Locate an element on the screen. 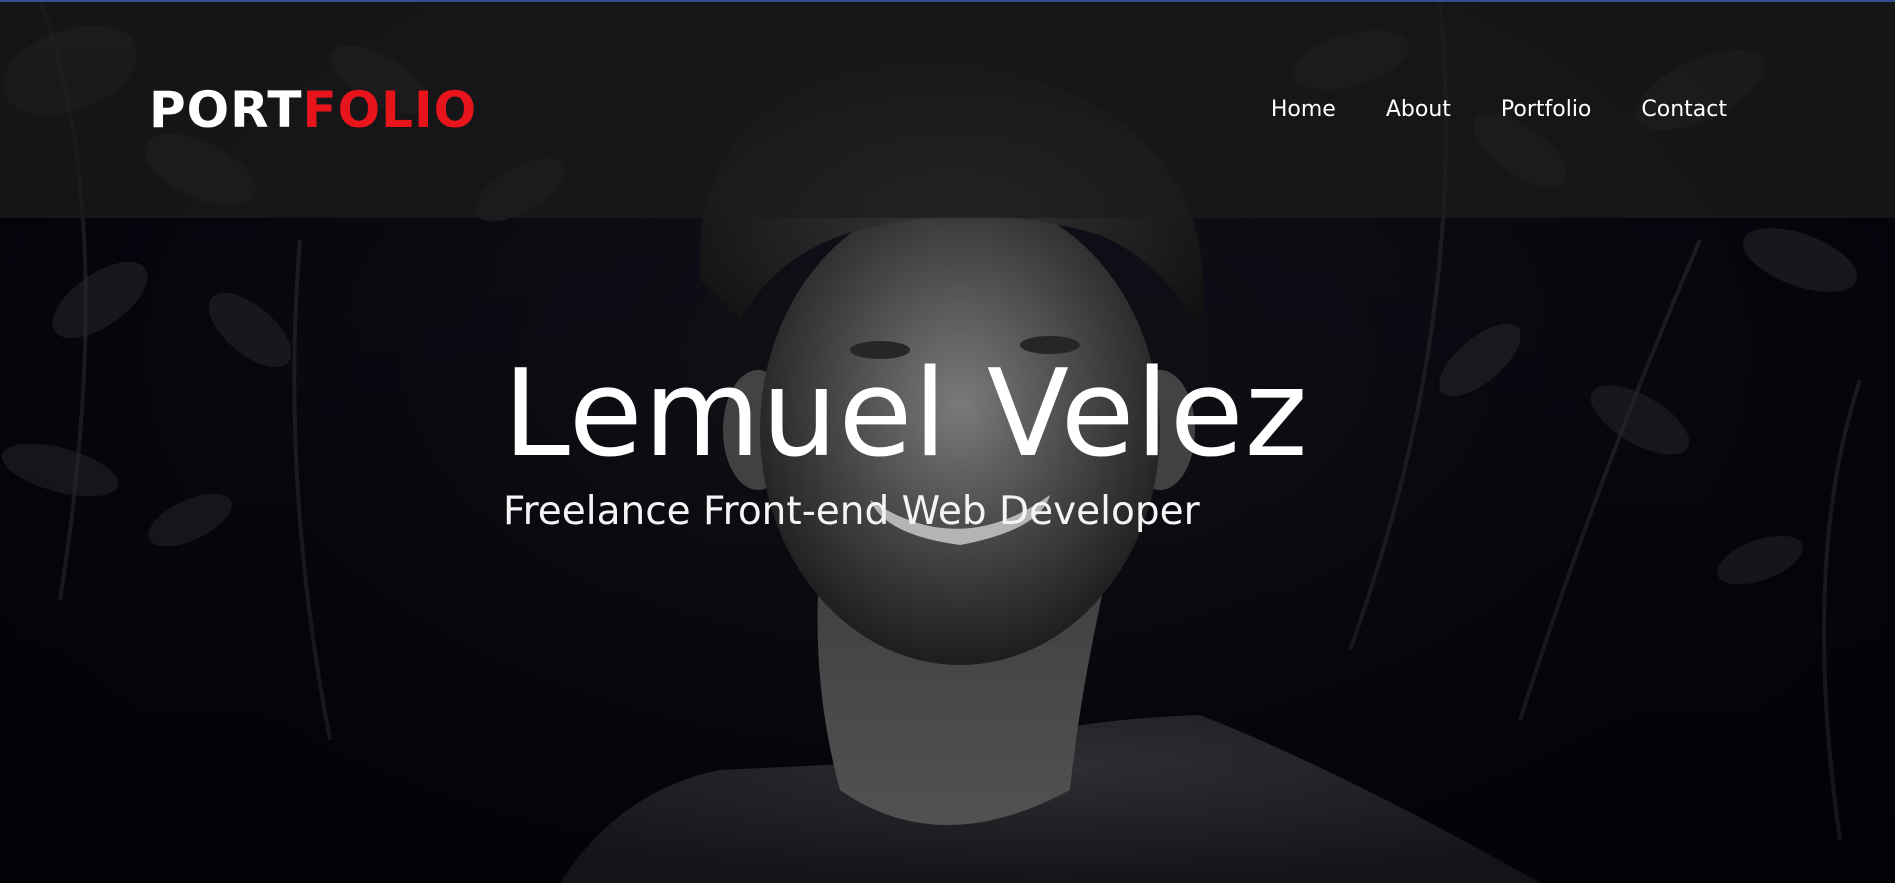 The image size is (1895, 883). portfolio-logo: PORTFOLIO is located at coordinates (313, 110).